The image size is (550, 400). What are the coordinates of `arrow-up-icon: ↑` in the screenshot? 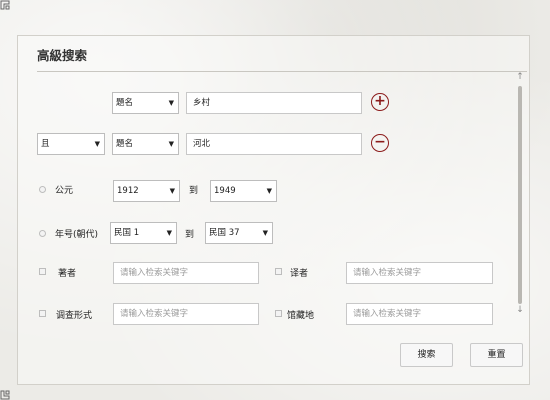 It's located at (520, 77).